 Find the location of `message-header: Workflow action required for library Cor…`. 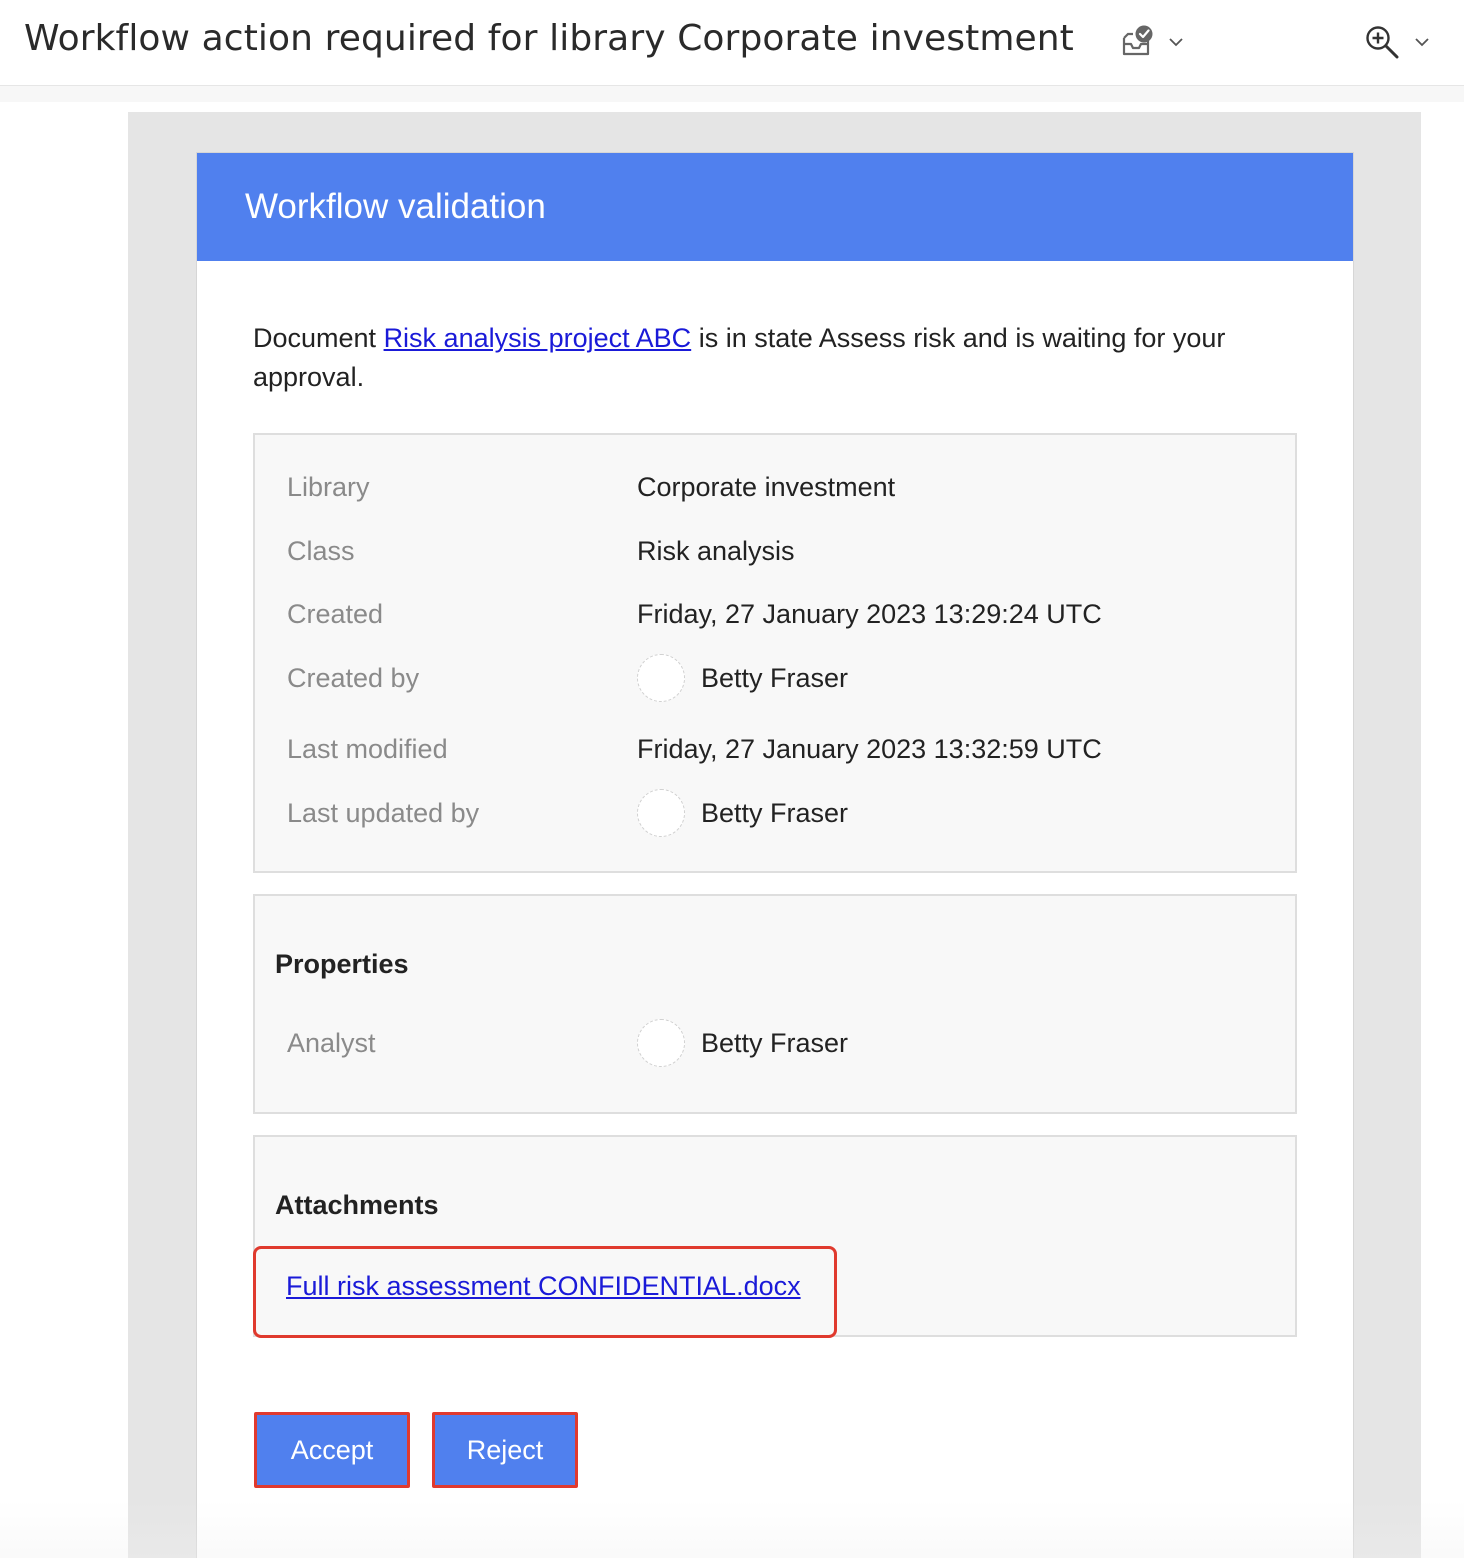

message-header: Workflow action required for library Cor… is located at coordinates (732, 43).